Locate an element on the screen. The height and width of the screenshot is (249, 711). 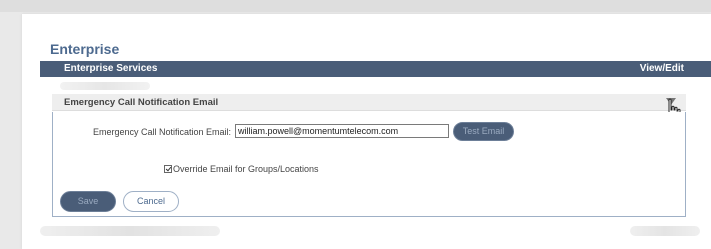
override-checkbox is located at coordinates (168, 169).